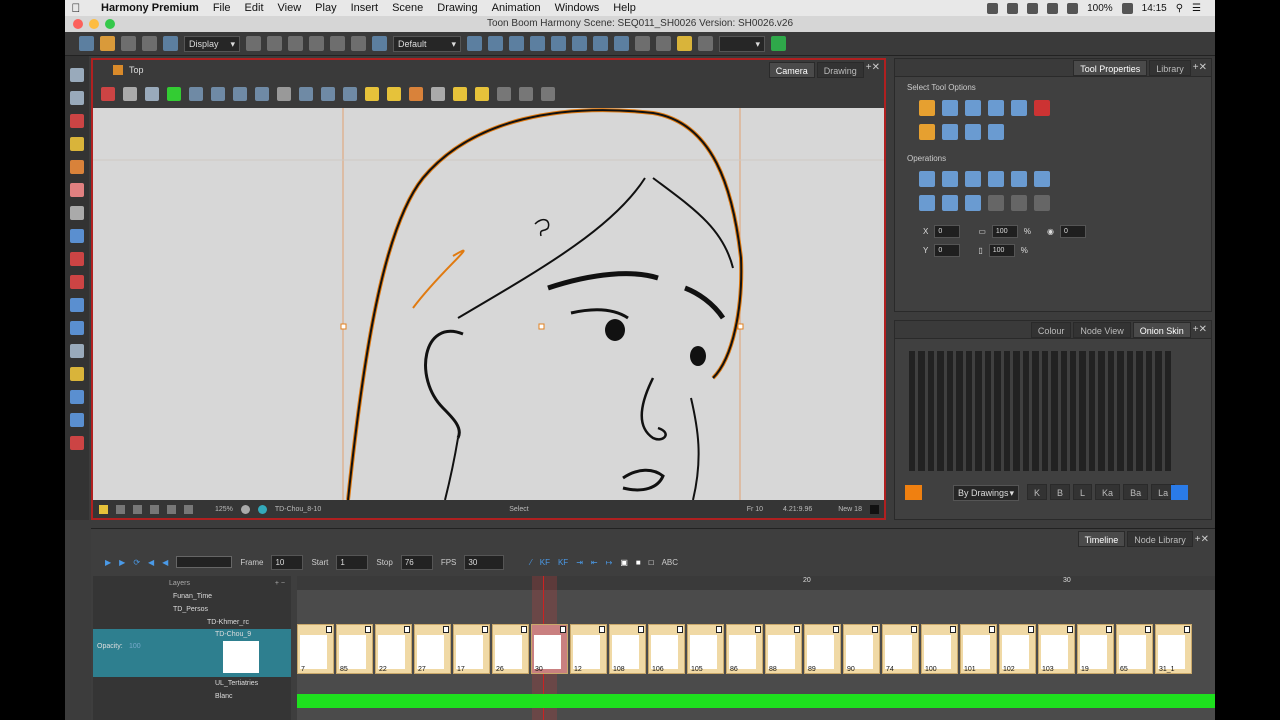  What do you see at coordinates (77, 259) in the screenshot?
I see `paint-bucket-icon` at bounding box center [77, 259].